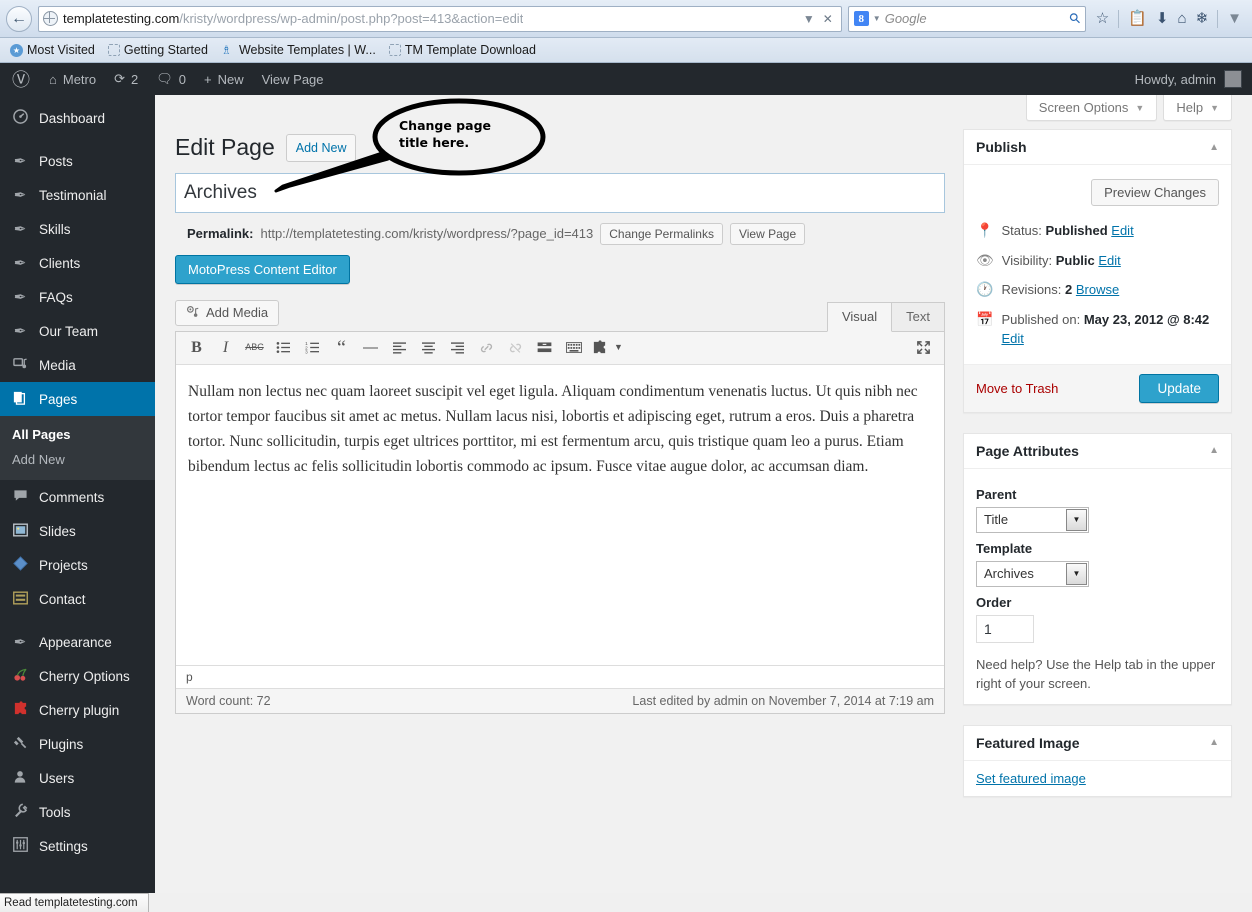 The height and width of the screenshot is (912, 1252). Describe the element at coordinates (1032, 573) in the screenshot. I see `template-select: Archives ▼` at that location.